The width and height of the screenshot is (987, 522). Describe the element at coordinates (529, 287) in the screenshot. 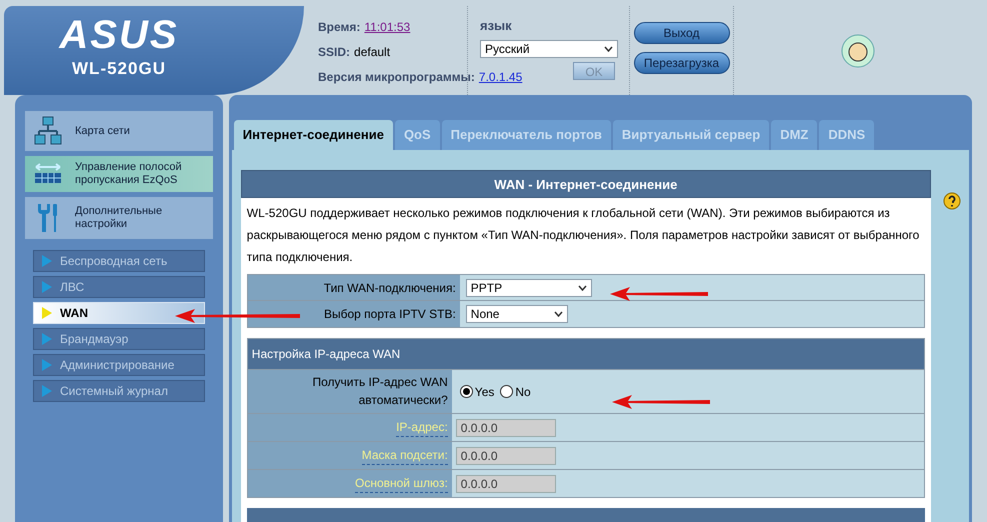

I see `dropdown-field: PPTP` at that location.